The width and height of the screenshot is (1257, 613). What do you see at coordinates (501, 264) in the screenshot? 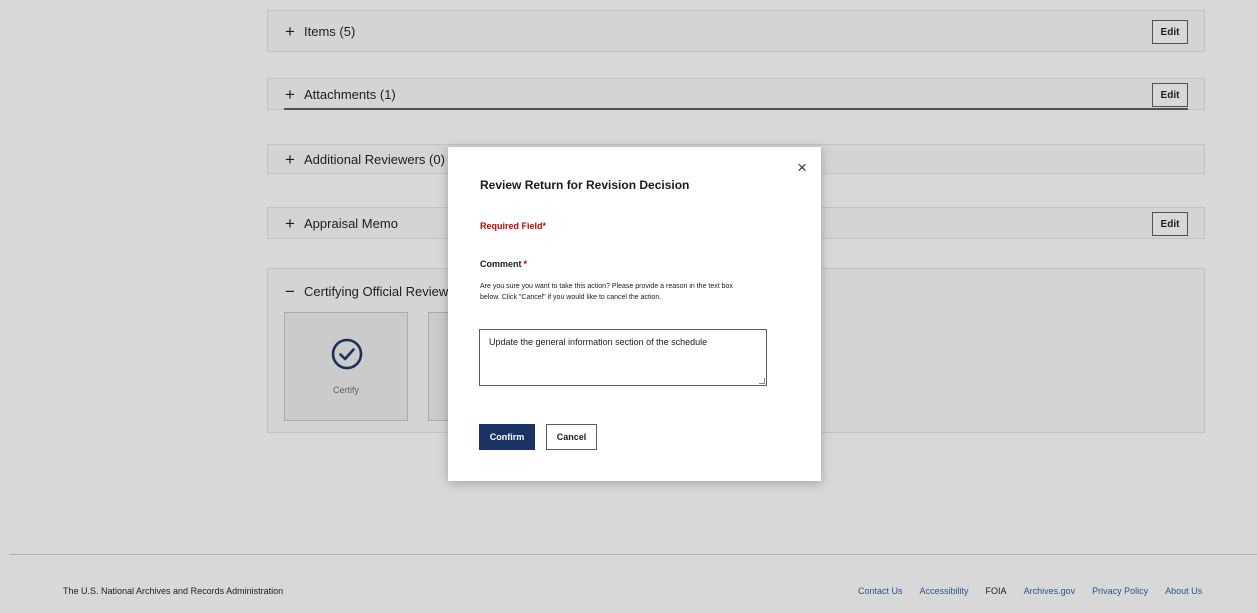
I see `comment-label-text: Comment` at bounding box center [501, 264].